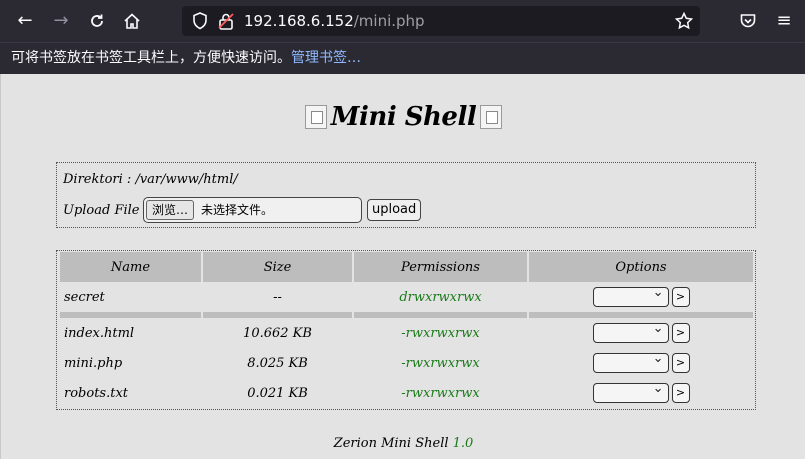 The image size is (805, 459). I want to click on title-row: Mini Shell, so click(403, 119).